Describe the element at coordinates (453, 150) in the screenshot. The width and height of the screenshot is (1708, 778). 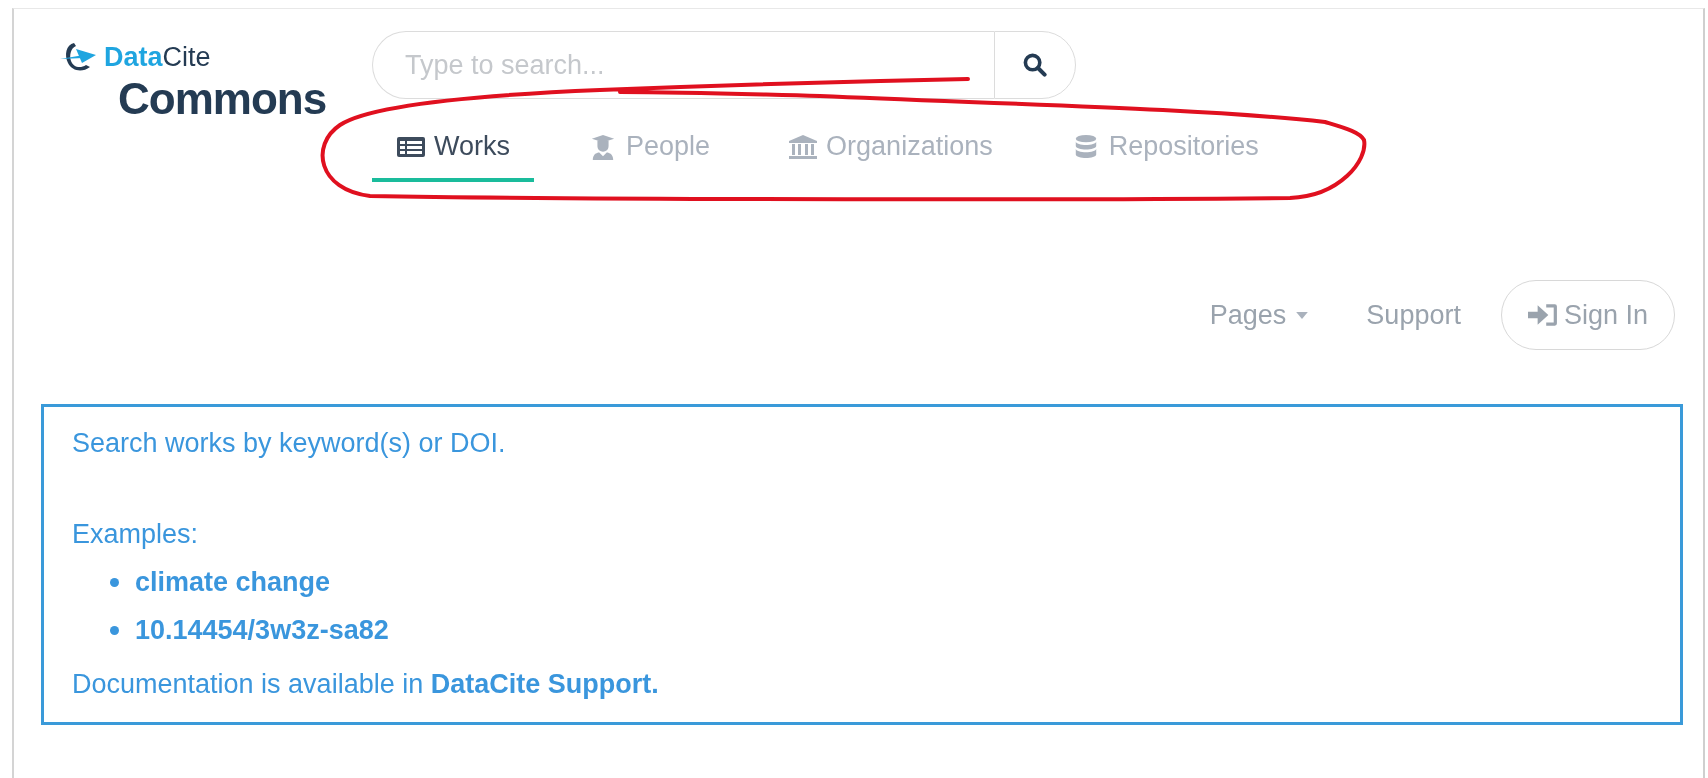
I see `nav-tab: Works` at that location.